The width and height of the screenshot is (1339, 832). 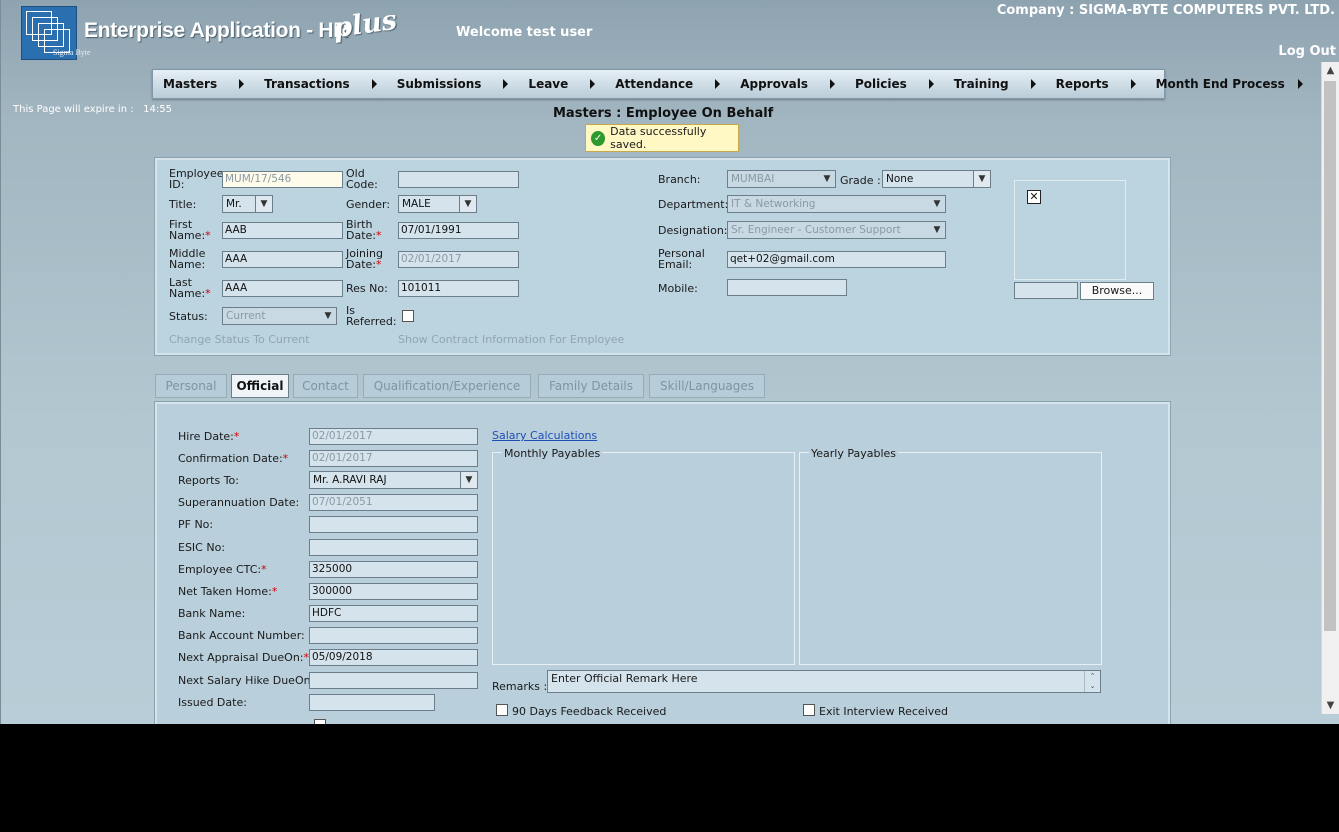 I want to click on photo-path-field, so click(x=1046, y=290).